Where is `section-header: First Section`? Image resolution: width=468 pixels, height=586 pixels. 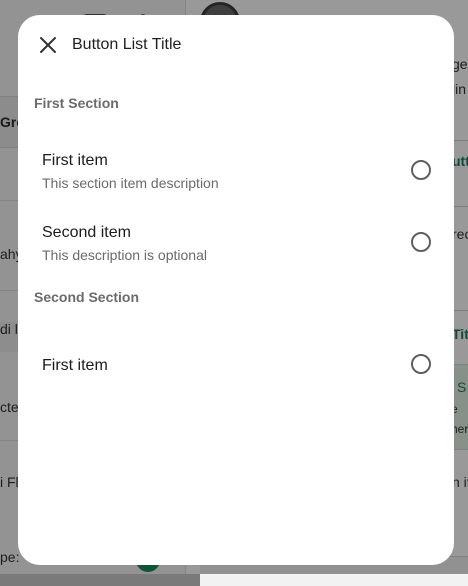 section-header: First Section is located at coordinates (76, 103).